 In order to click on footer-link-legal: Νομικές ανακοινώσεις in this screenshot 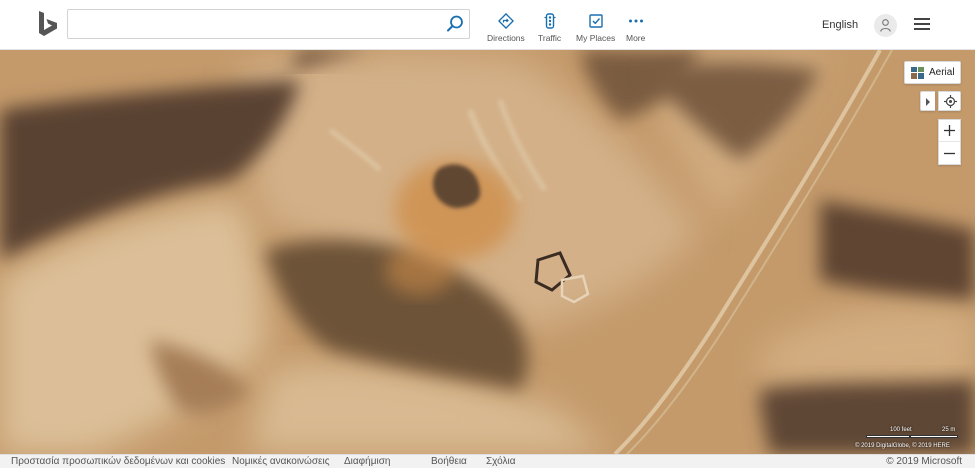, I will do `click(281, 461)`.